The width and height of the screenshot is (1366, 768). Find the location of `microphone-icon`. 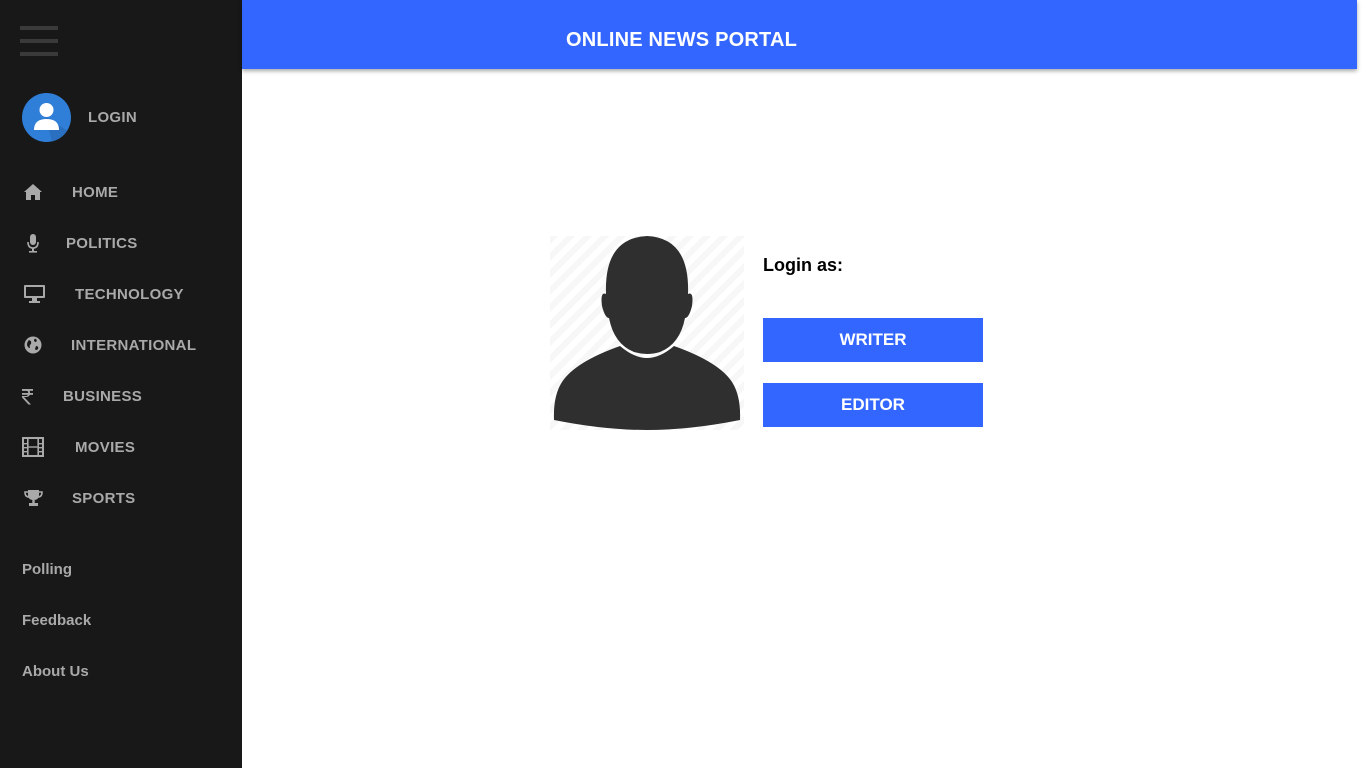

microphone-icon is located at coordinates (33, 243).